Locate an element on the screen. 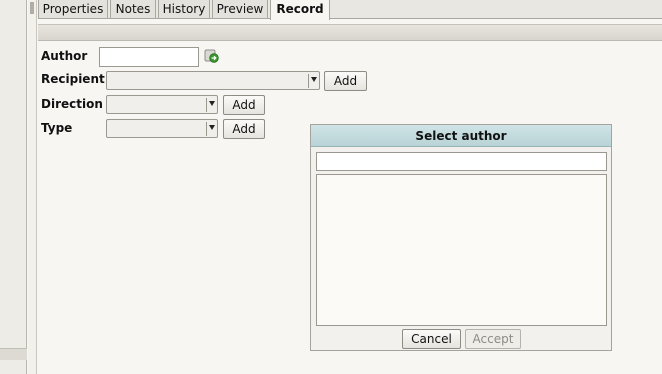 Image resolution: width=662 pixels, height=374 pixels. author-field is located at coordinates (149, 57).